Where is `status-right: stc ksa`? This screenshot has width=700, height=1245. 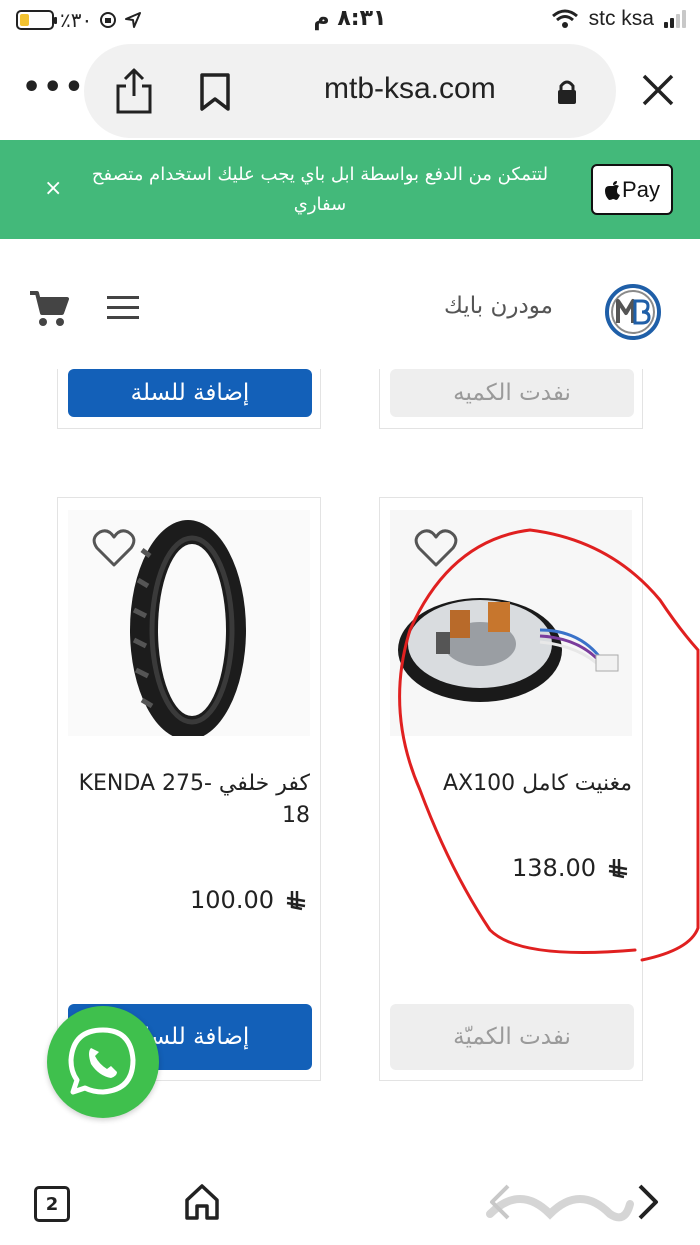
status-right: stc ksa is located at coordinates (618, 19).